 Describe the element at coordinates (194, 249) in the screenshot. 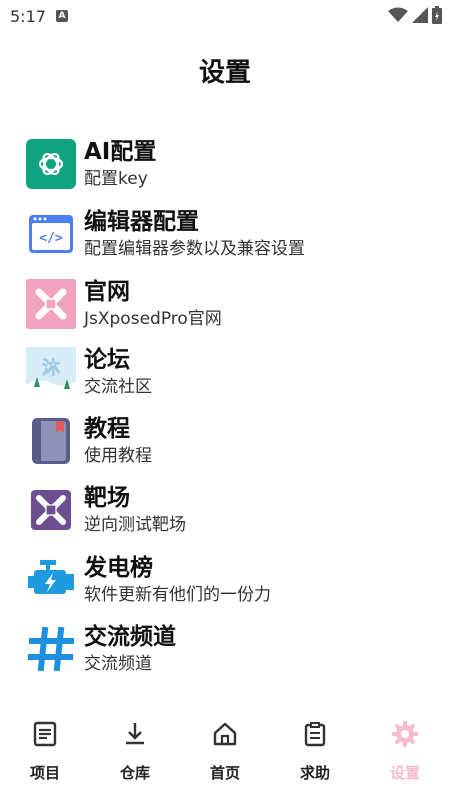

I see `item-subtitle: 配置编辑器参数以及兼容设置` at that location.